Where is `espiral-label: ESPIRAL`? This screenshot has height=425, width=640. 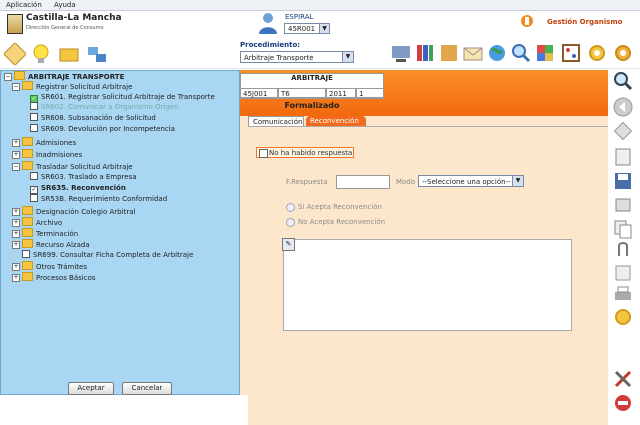 espiral-label: ESPIRAL is located at coordinates (299, 17).